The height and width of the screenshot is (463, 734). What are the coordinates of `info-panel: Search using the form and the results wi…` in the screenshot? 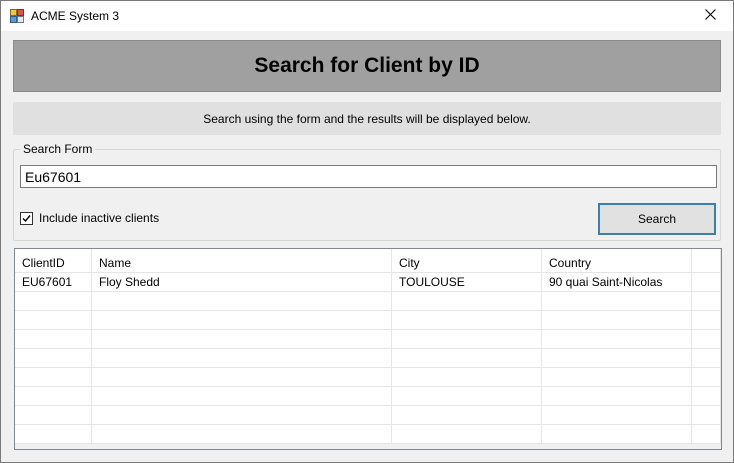 It's located at (367, 118).